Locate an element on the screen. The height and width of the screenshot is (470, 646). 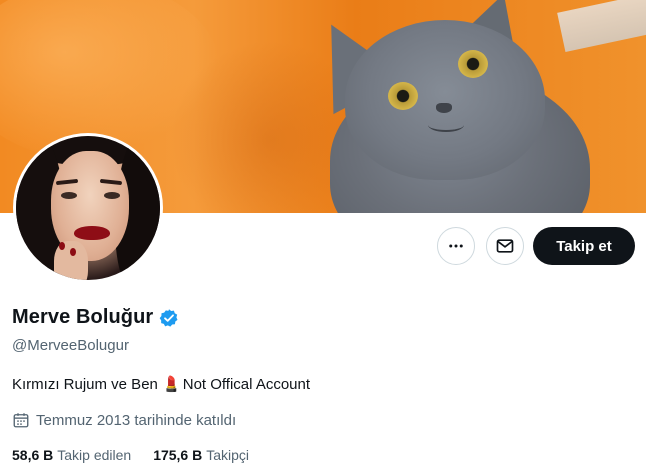
cat-eye-left is located at coordinates (403, 96).